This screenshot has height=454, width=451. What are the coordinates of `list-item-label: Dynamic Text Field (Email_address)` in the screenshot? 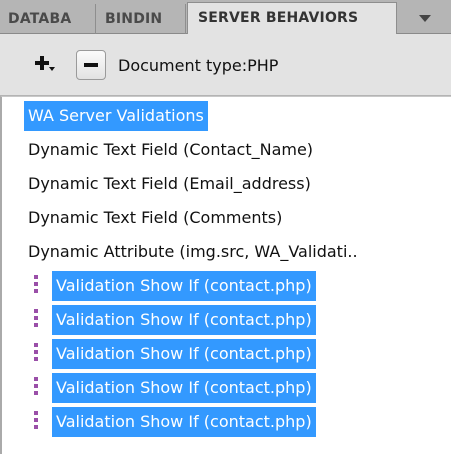 It's located at (169, 183).